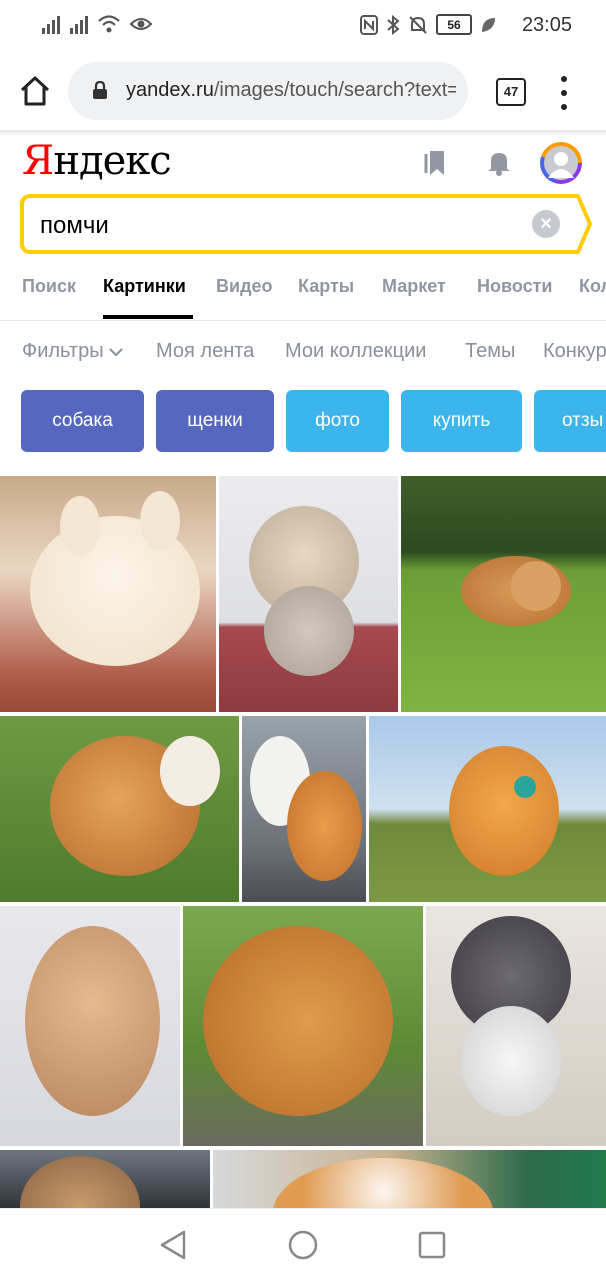 The width and height of the screenshot is (606, 1281). I want to click on mute-bell-icon, so click(418, 24).